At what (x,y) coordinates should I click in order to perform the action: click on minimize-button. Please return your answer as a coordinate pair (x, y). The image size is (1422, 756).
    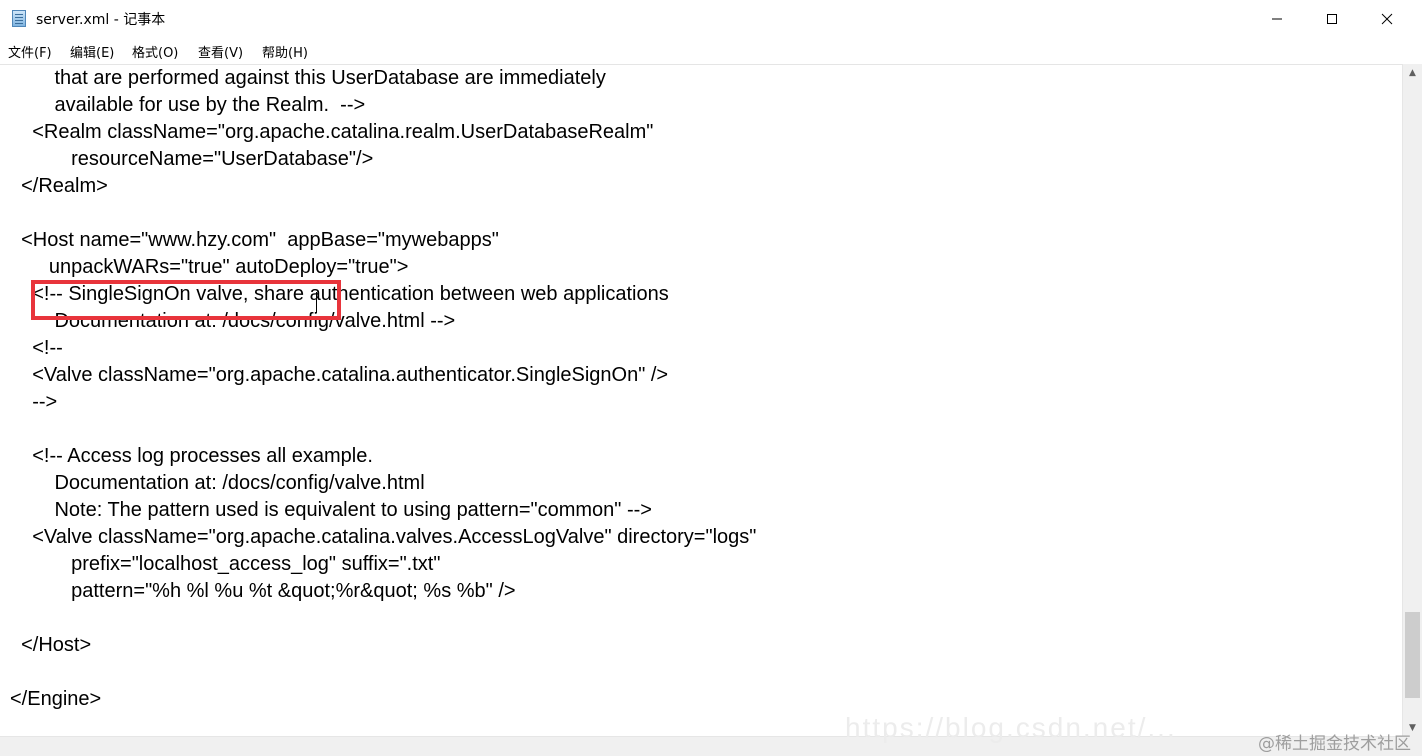
    Looking at the image, I should click on (1277, 19).